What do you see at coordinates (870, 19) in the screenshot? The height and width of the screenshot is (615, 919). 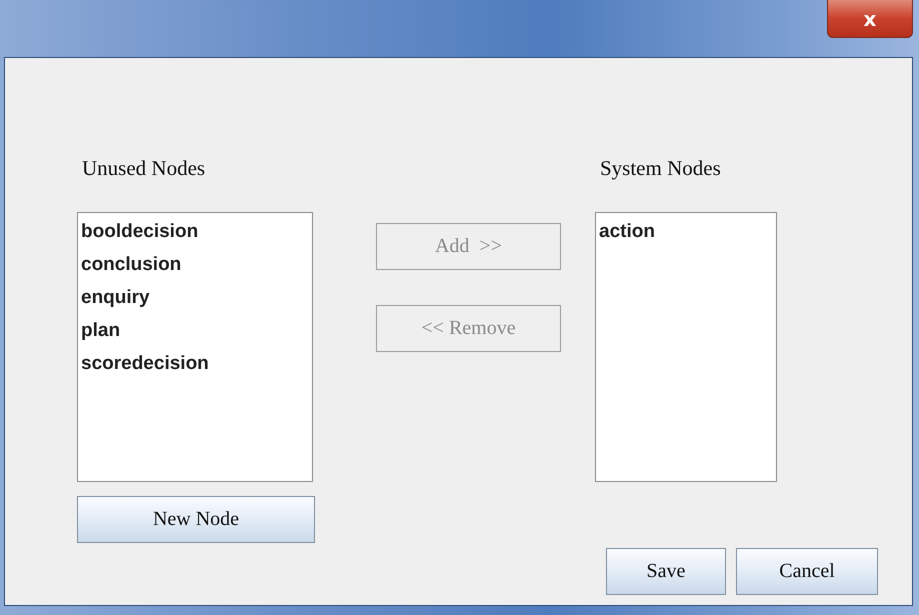 I see `close-button: x` at bounding box center [870, 19].